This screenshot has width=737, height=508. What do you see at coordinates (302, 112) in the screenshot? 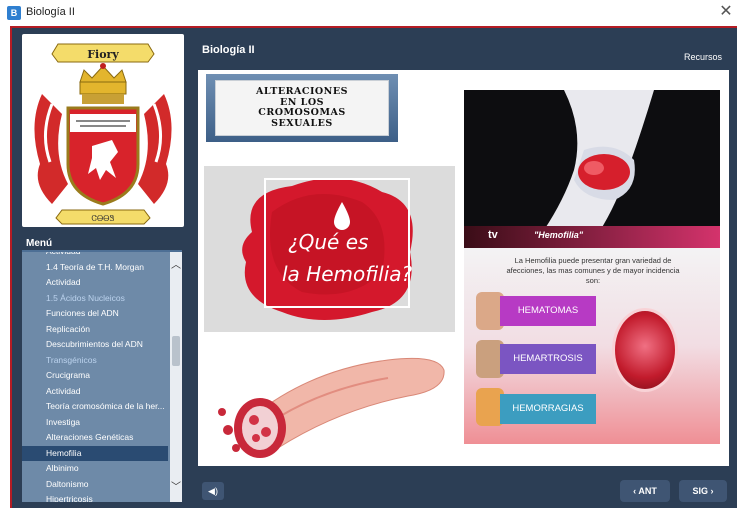
I see `topic-title-line: CROMOSOMAS` at bounding box center [302, 112].